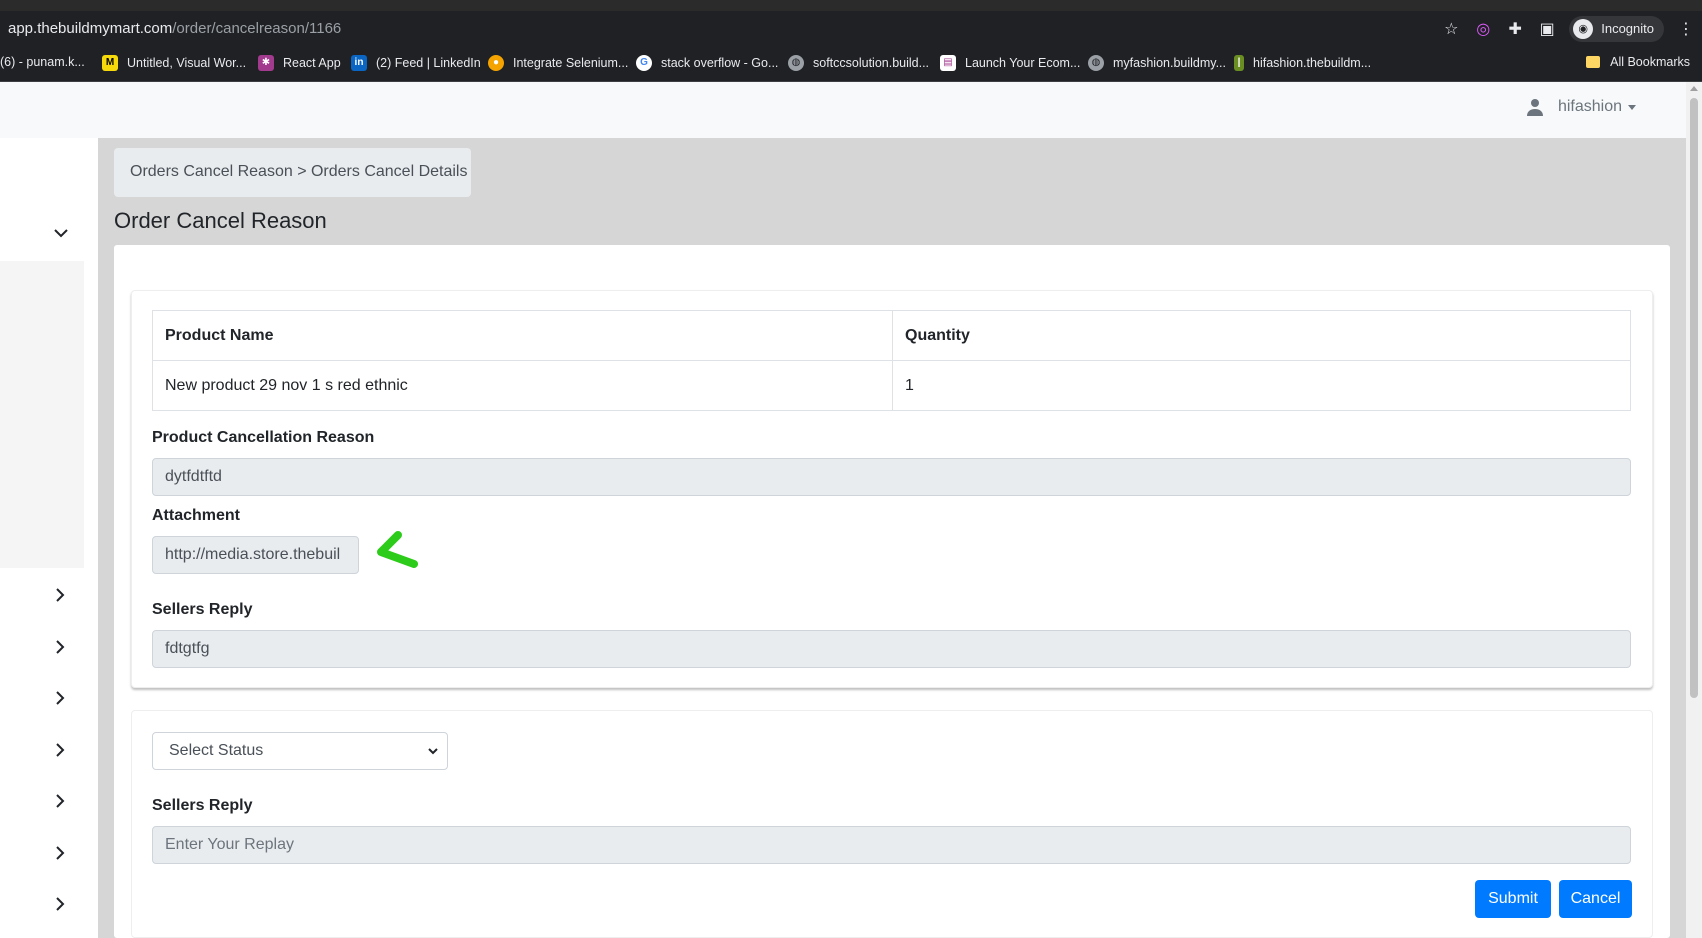 The height and width of the screenshot is (938, 1702). What do you see at coordinates (266, 63) in the screenshot?
I see `bookmark-favicon-icon: ✱` at bounding box center [266, 63].